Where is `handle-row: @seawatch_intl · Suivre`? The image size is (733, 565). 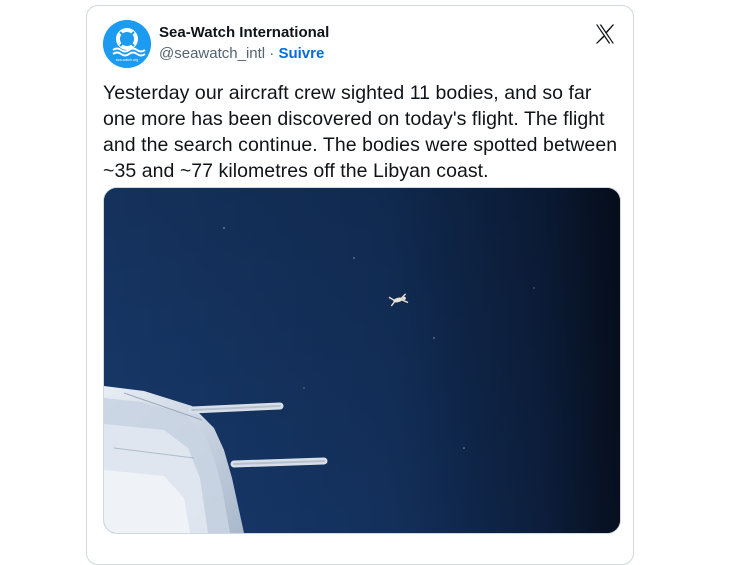
handle-row: @seawatch_intl · Suivre is located at coordinates (244, 54).